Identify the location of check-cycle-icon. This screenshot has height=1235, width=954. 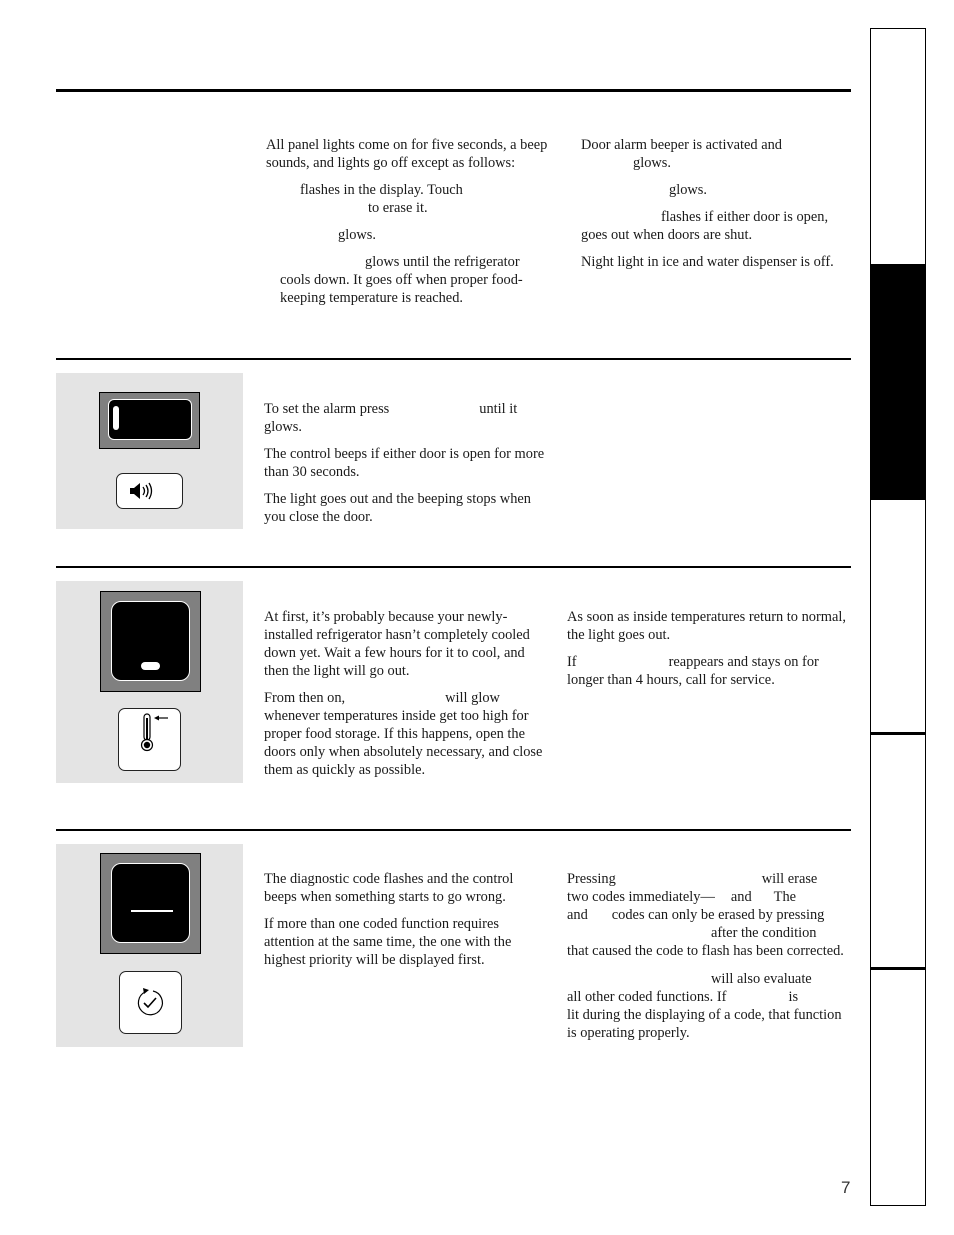
(150, 1002).